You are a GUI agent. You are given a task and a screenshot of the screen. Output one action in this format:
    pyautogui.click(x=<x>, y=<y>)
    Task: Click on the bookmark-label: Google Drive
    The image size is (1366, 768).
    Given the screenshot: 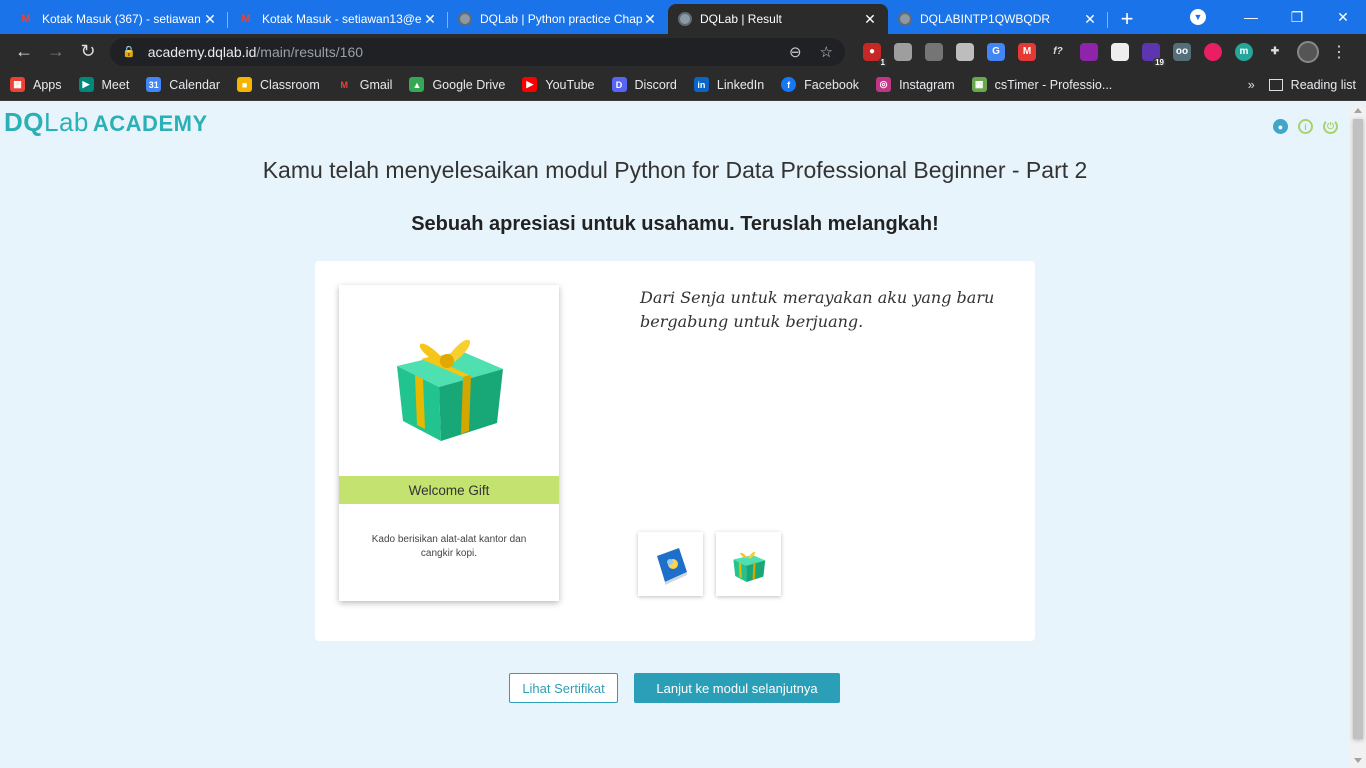 What is the action you would take?
    pyautogui.click(x=469, y=84)
    